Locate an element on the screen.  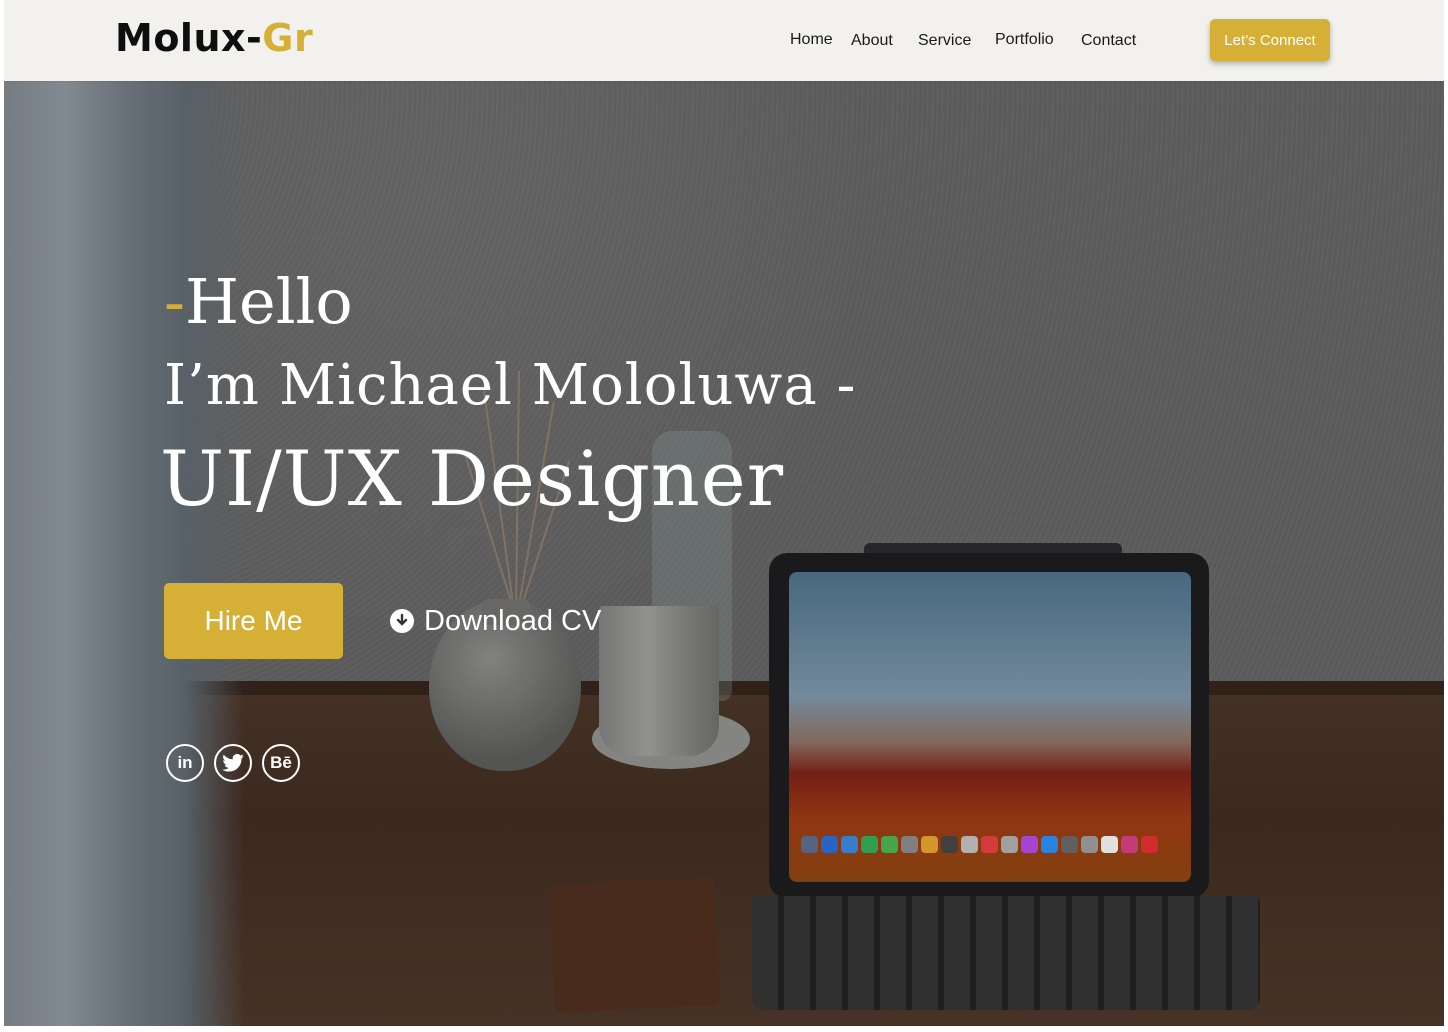
nav-home: Home is located at coordinates (811, 40).